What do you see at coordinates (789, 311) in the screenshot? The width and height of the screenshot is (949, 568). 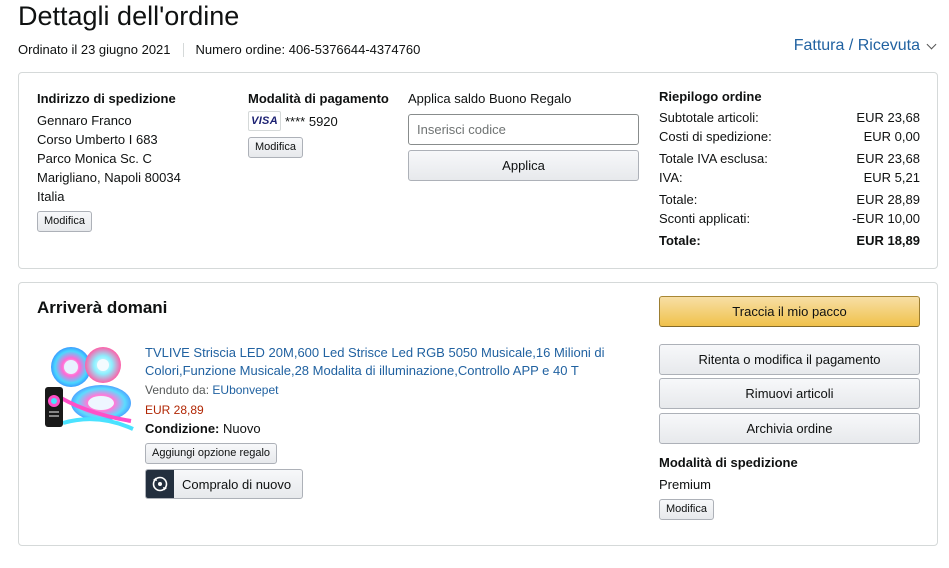 I see `track-package-button: Traccia il mio pacco` at bounding box center [789, 311].